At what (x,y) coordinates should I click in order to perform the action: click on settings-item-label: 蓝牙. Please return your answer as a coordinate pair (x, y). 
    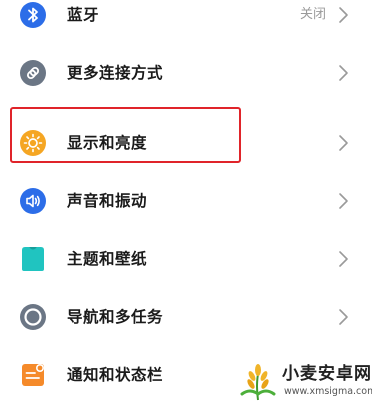
    Looking at the image, I should click on (83, 15).